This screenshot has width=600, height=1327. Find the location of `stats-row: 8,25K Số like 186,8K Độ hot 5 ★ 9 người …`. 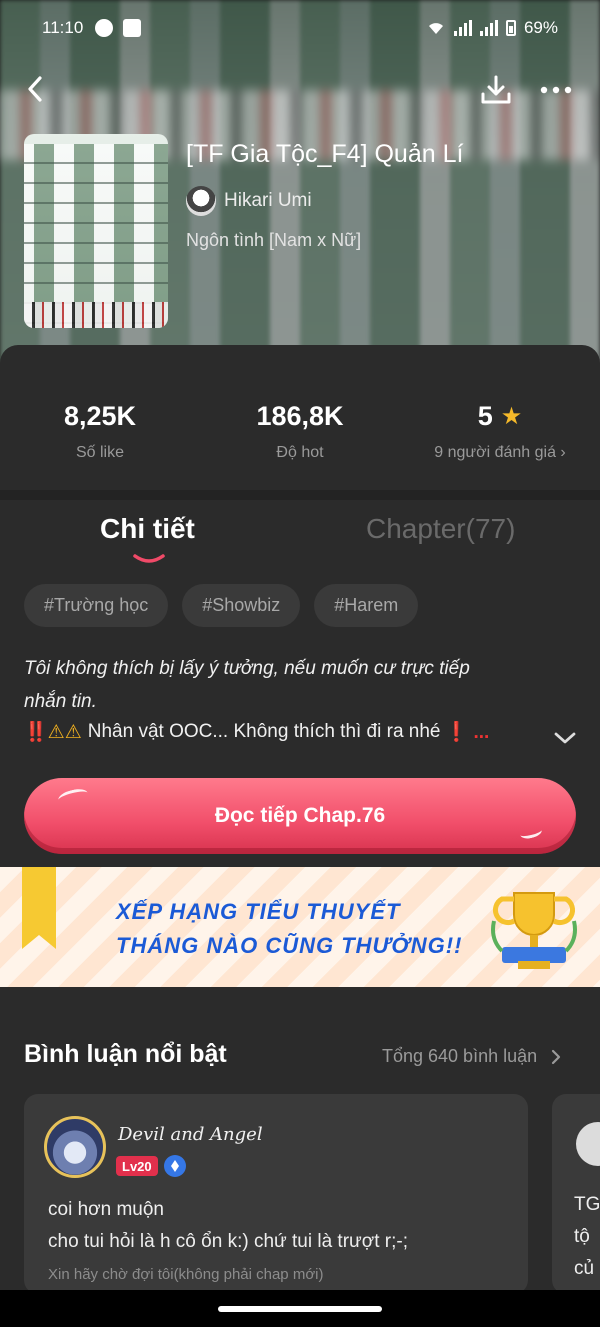

stats-row: 8,25K Số like 186,8K Độ hot 5 ★ 9 người … is located at coordinates (300, 415).